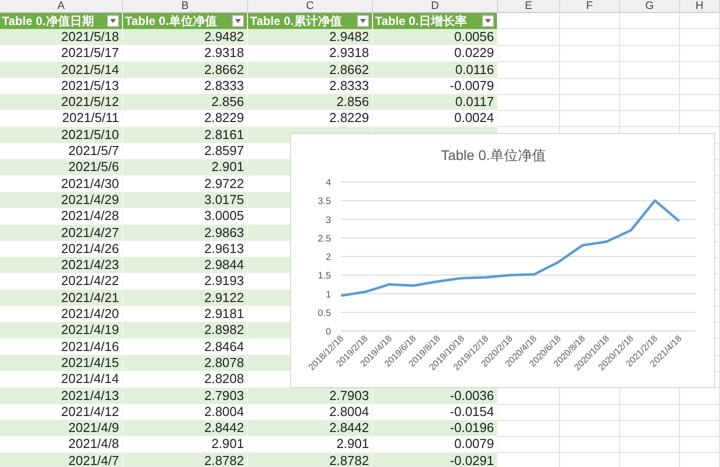 The height and width of the screenshot is (467, 720). Describe the element at coordinates (185, 135) in the screenshot. I see `table-cell: 2.8161` at that location.